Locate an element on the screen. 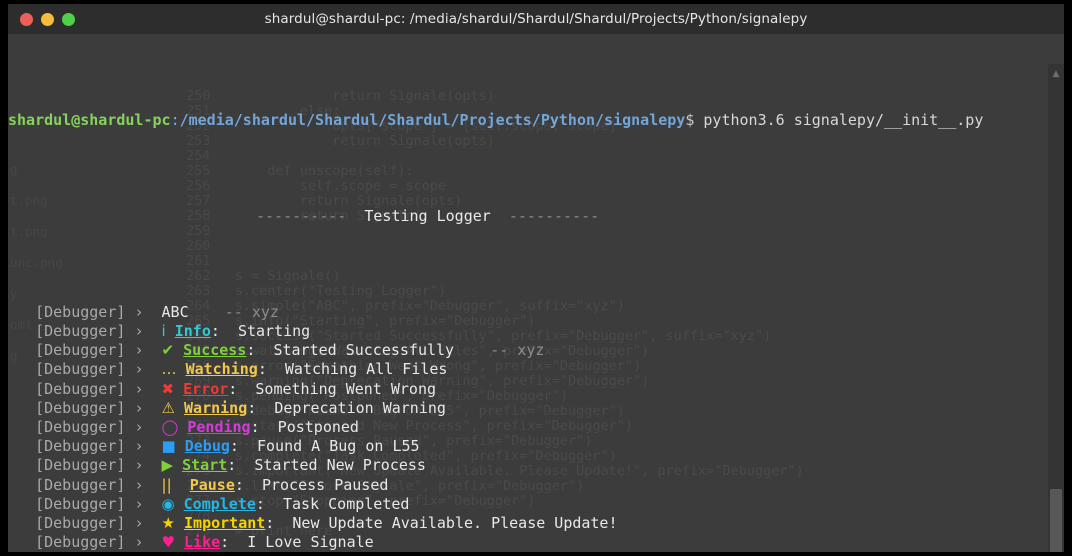 The image size is (1072, 556). log-message: ABC is located at coordinates (175, 311).